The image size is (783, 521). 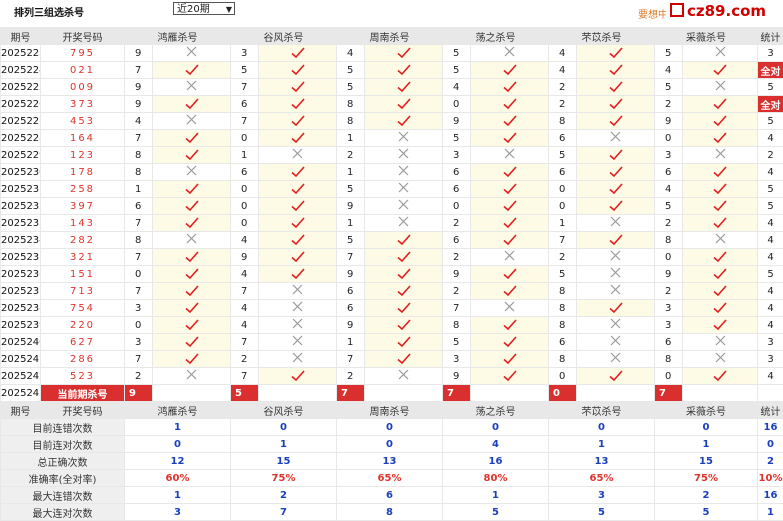 What do you see at coordinates (392, 410) in the screenshot?
I see `table-header-row: 期号开奖号码鸿雁杀号谷风杀号周南杀号荡之杀号芣苡杀号采薇杀号统计` at bounding box center [392, 410].